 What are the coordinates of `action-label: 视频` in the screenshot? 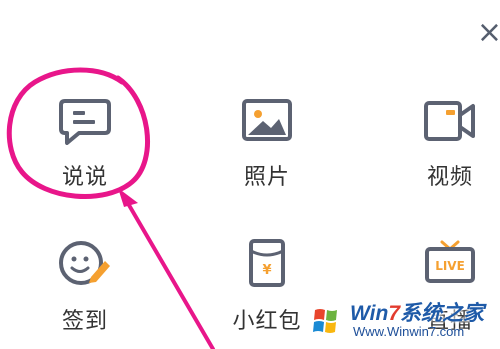 It's located at (449, 177).